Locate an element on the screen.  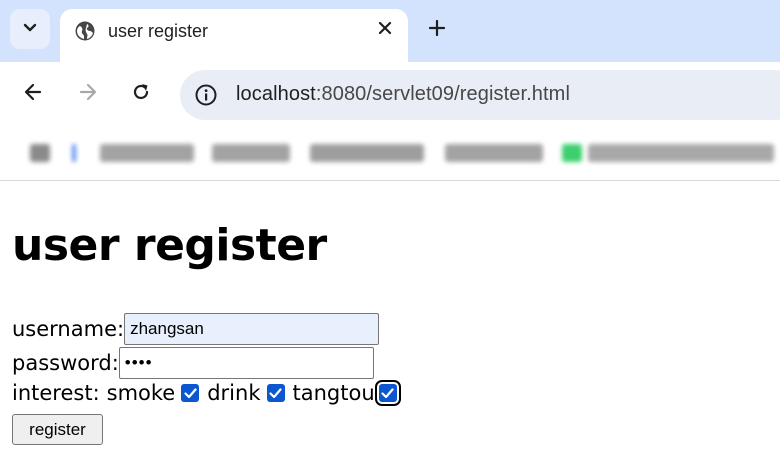
forward-button is located at coordinates (88, 94).